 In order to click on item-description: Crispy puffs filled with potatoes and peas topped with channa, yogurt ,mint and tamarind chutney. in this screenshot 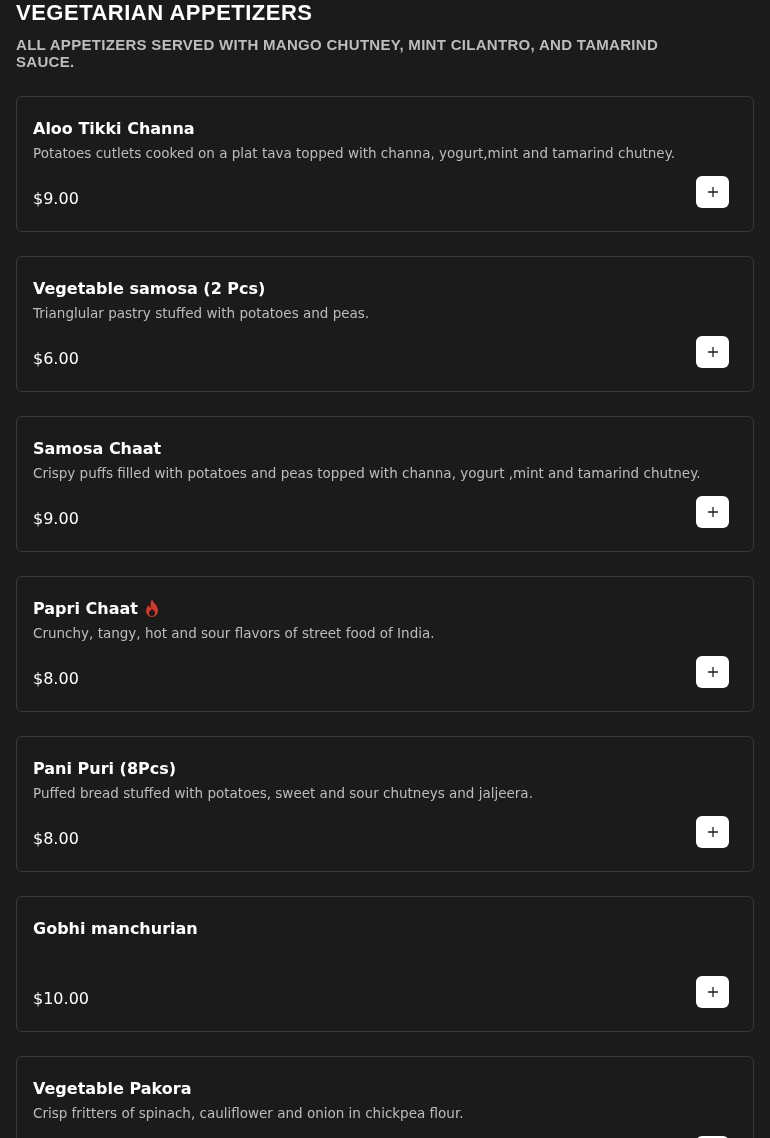, I will do `click(367, 473)`.